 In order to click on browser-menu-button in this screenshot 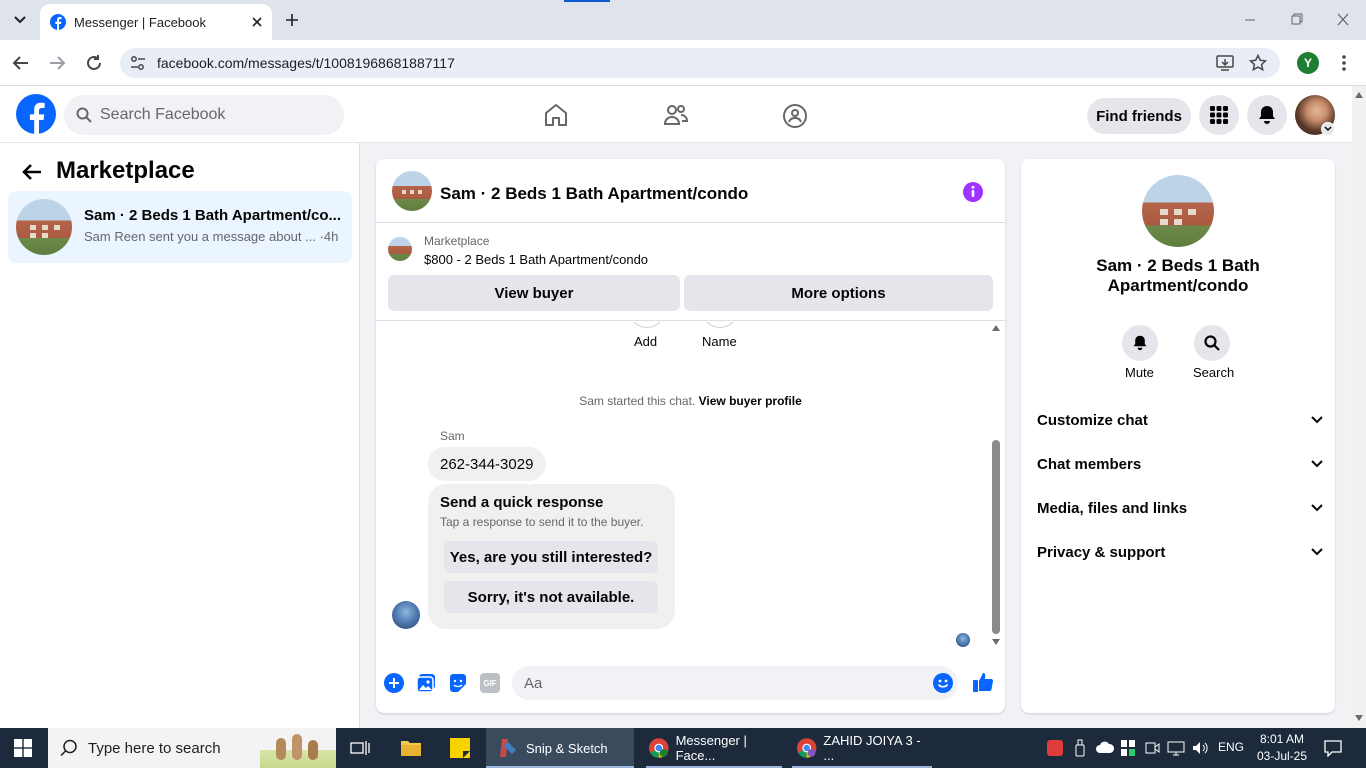, I will do `click(1344, 63)`.